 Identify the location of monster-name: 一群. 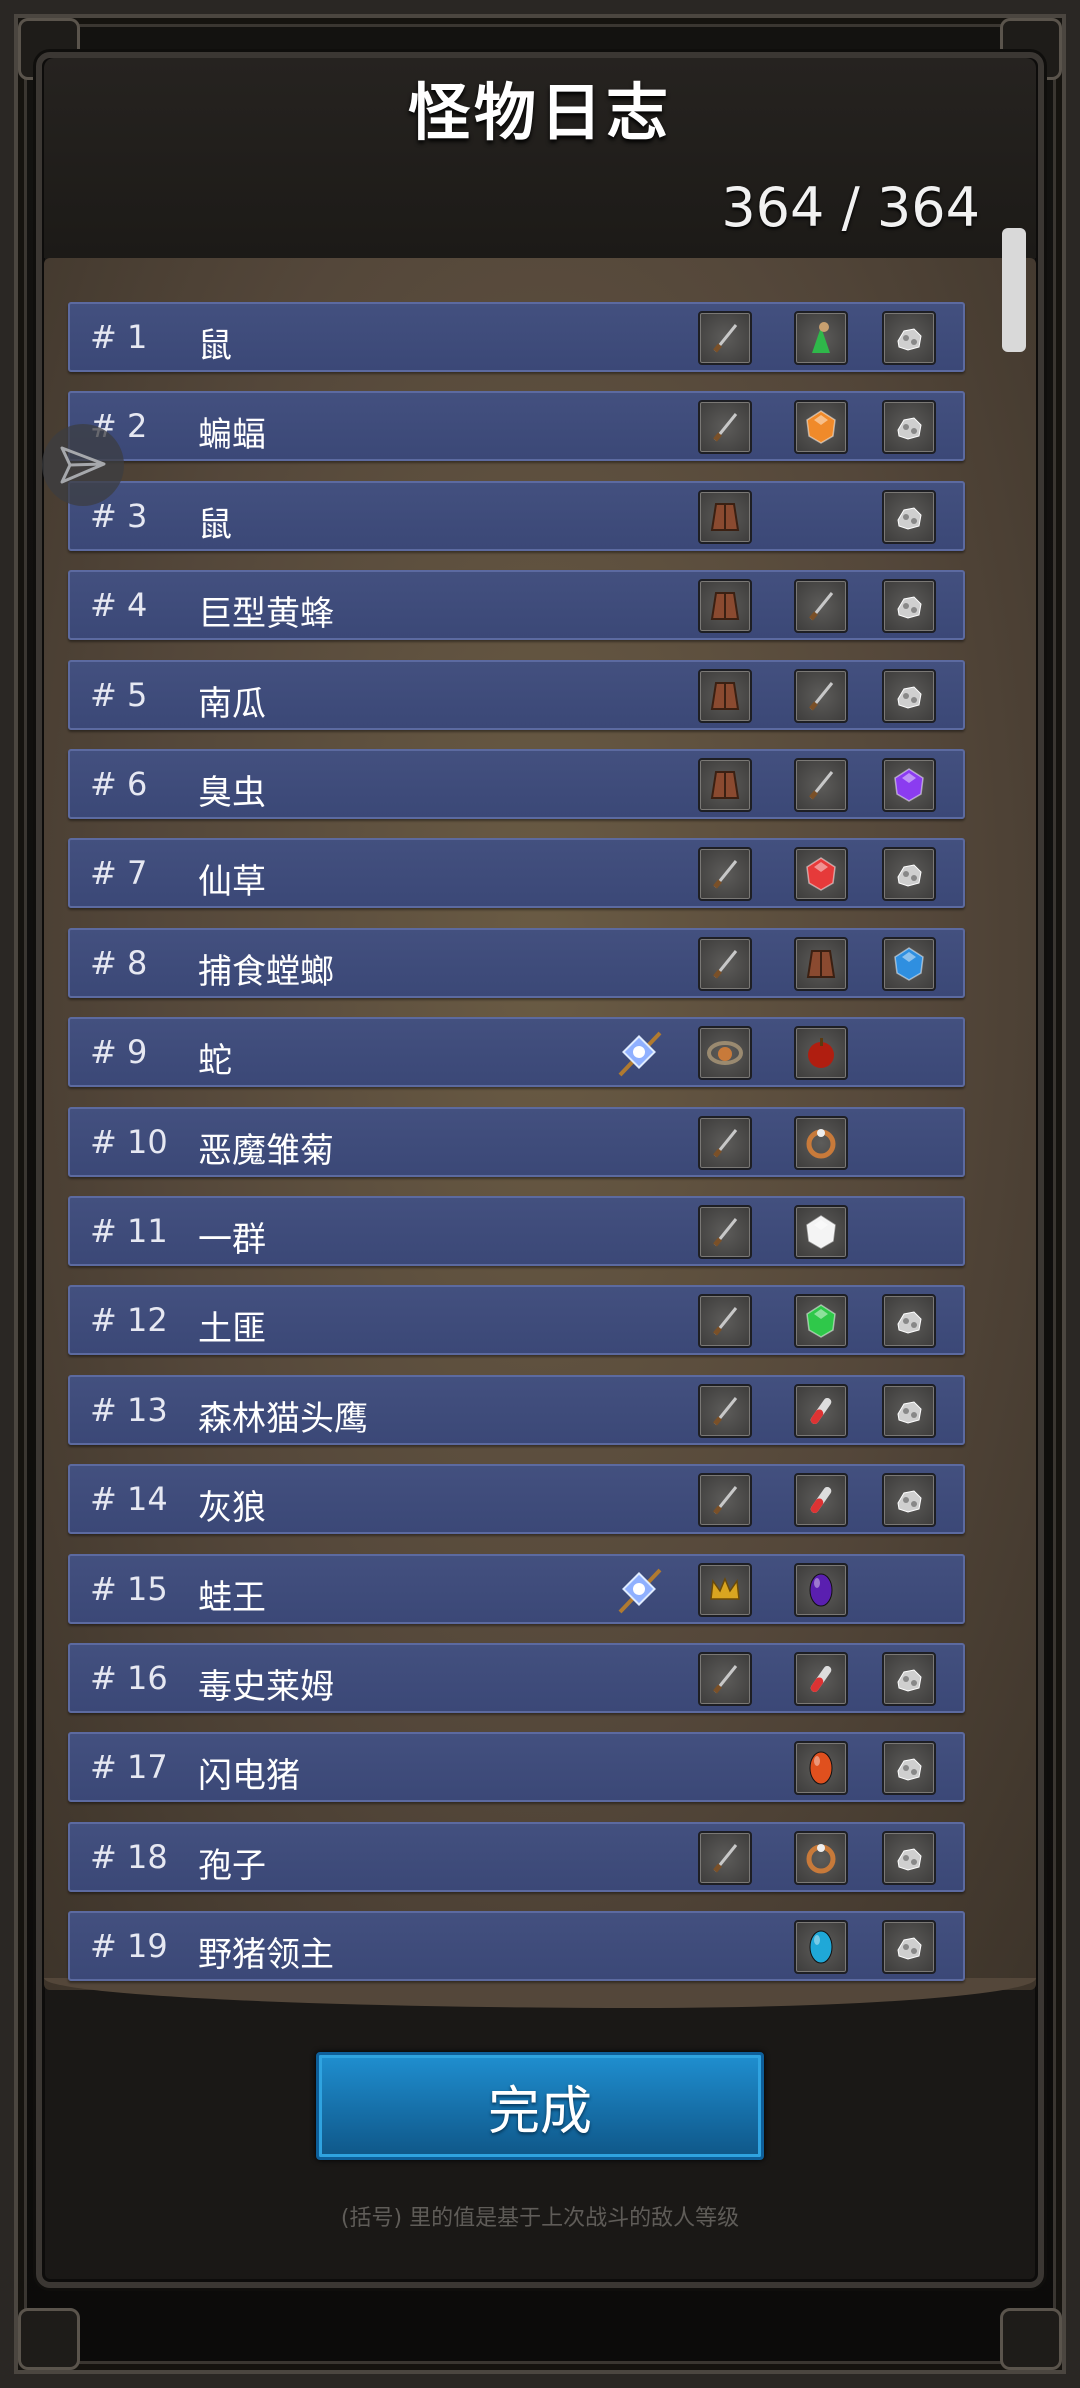
(232, 1240).